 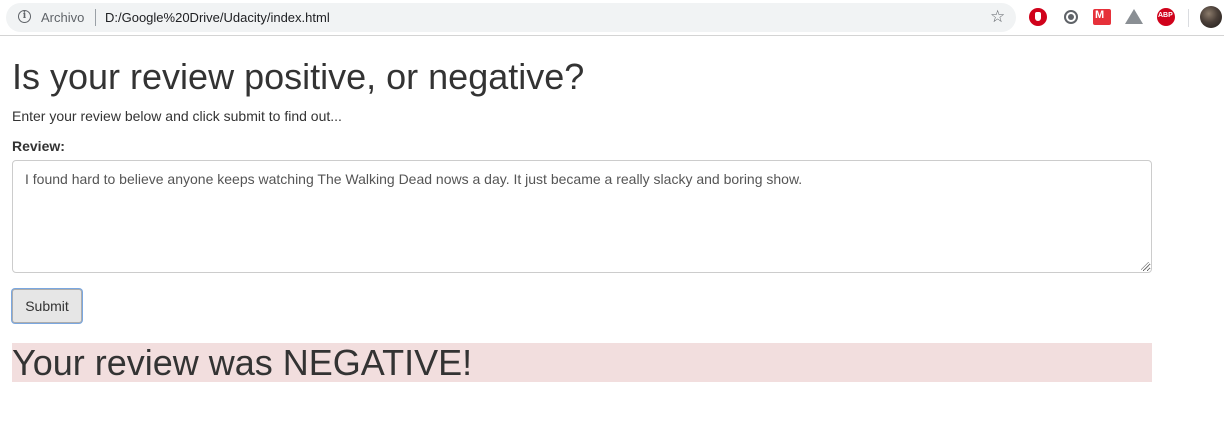 I want to click on adblock-plus-icon: ABP, so click(x=1166, y=17).